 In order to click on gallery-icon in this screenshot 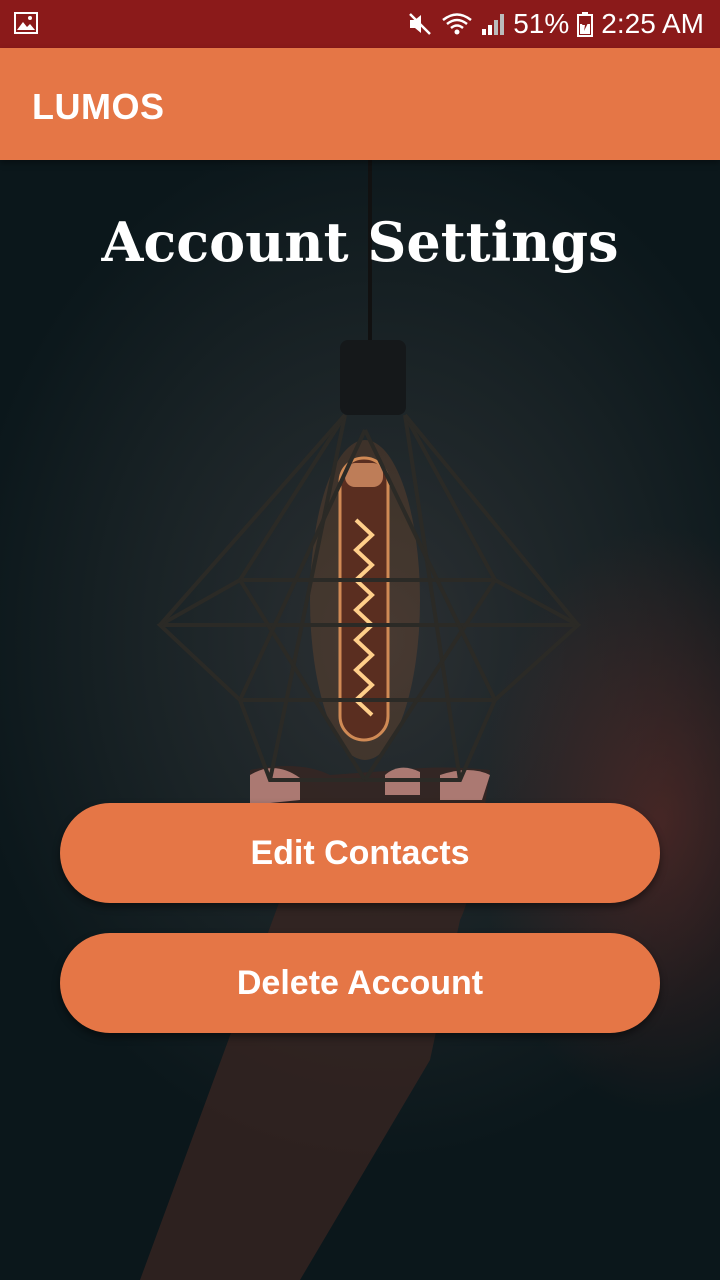, I will do `click(26, 23)`.